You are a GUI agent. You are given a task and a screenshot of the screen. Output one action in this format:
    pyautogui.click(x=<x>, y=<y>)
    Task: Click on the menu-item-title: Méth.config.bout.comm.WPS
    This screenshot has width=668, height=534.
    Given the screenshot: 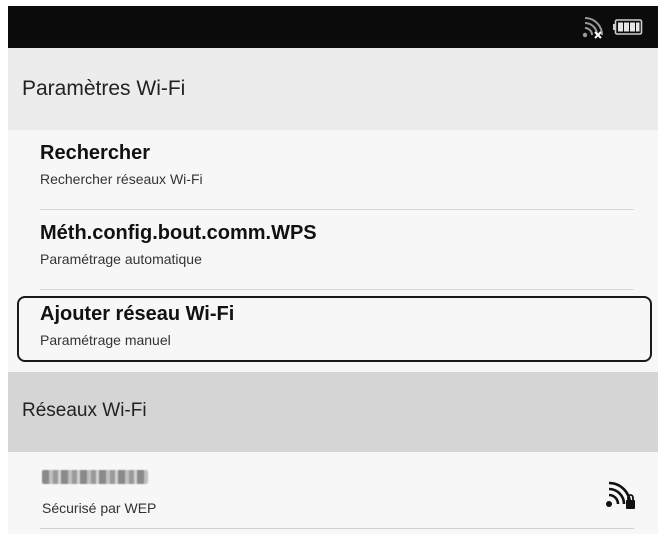 What is the action you would take?
    pyautogui.click(x=178, y=233)
    